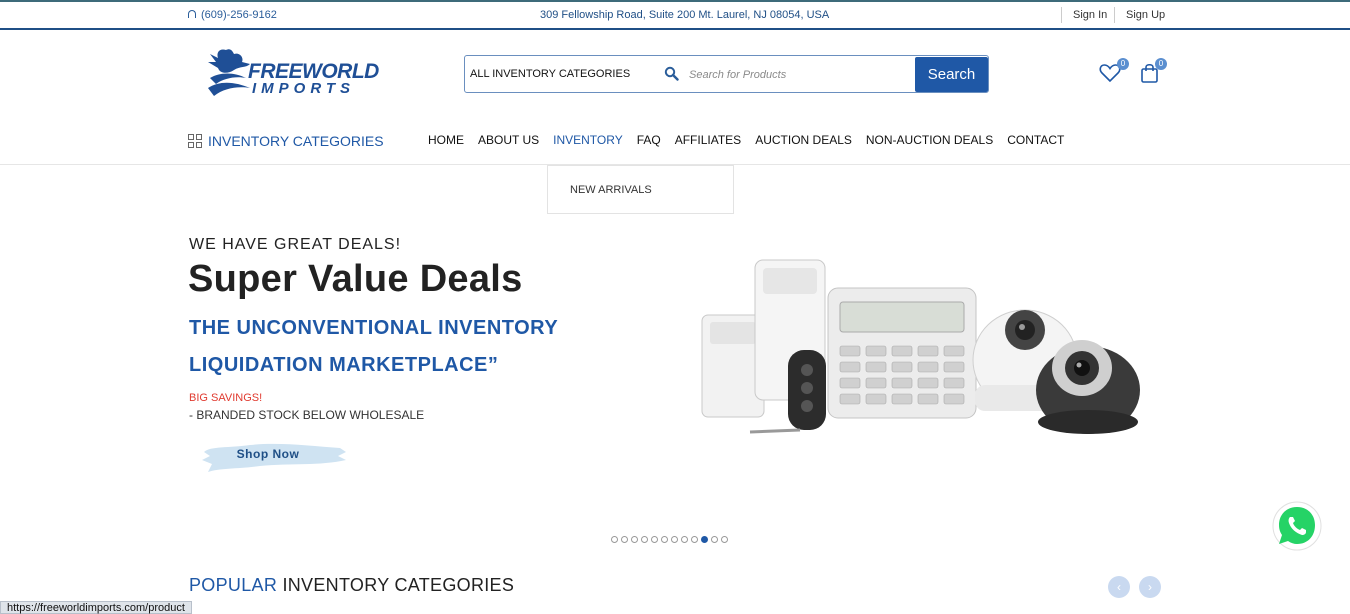 The width and height of the screenshot is (1350, 614). I want to click on search-button: Search, so click(951, 74).